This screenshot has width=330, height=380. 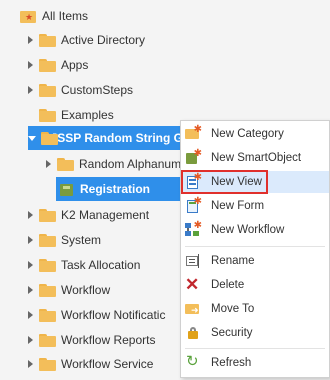 I want to click on tree-root-label: All Items, so click(x=65, y=16).